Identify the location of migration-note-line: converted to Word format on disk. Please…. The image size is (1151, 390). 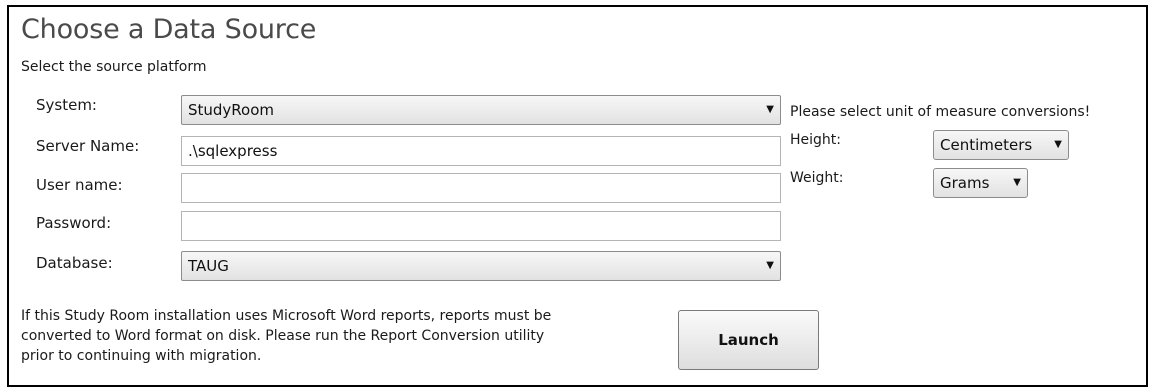
(283, 336).